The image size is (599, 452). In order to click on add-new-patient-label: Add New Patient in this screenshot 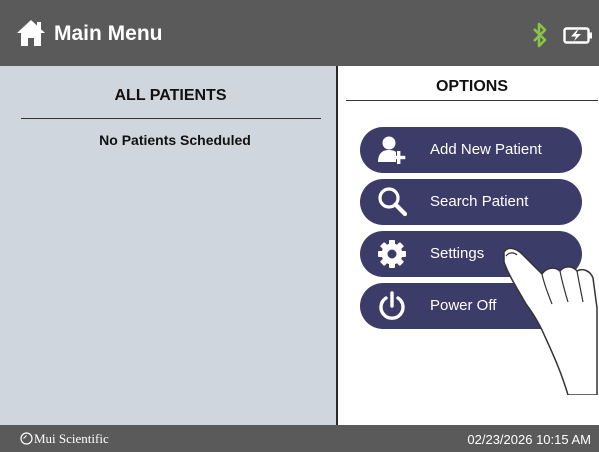, I will do `click(486, 149)`.